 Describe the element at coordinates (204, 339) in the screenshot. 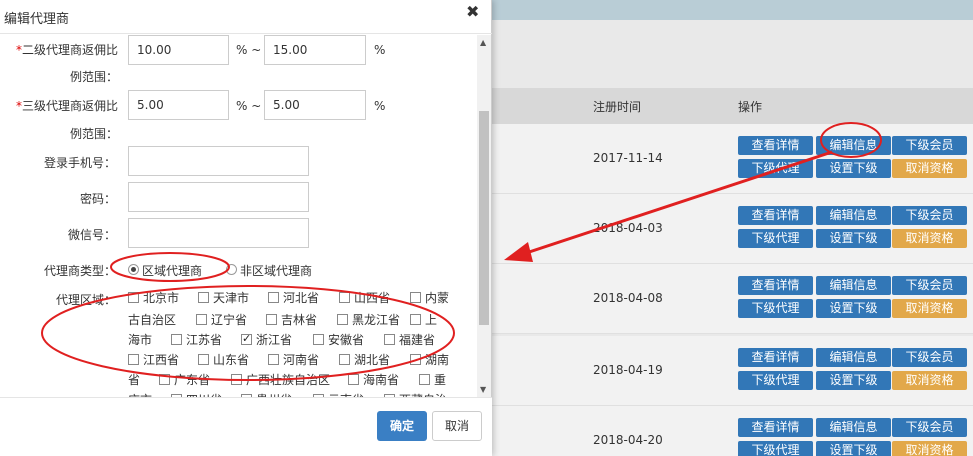

I see `region-label-text: 江苏省` at that location.